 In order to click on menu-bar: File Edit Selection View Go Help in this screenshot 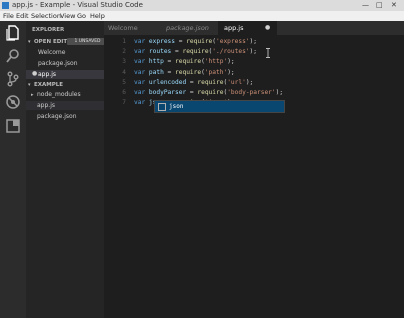, I will do `click(202, 16)`.